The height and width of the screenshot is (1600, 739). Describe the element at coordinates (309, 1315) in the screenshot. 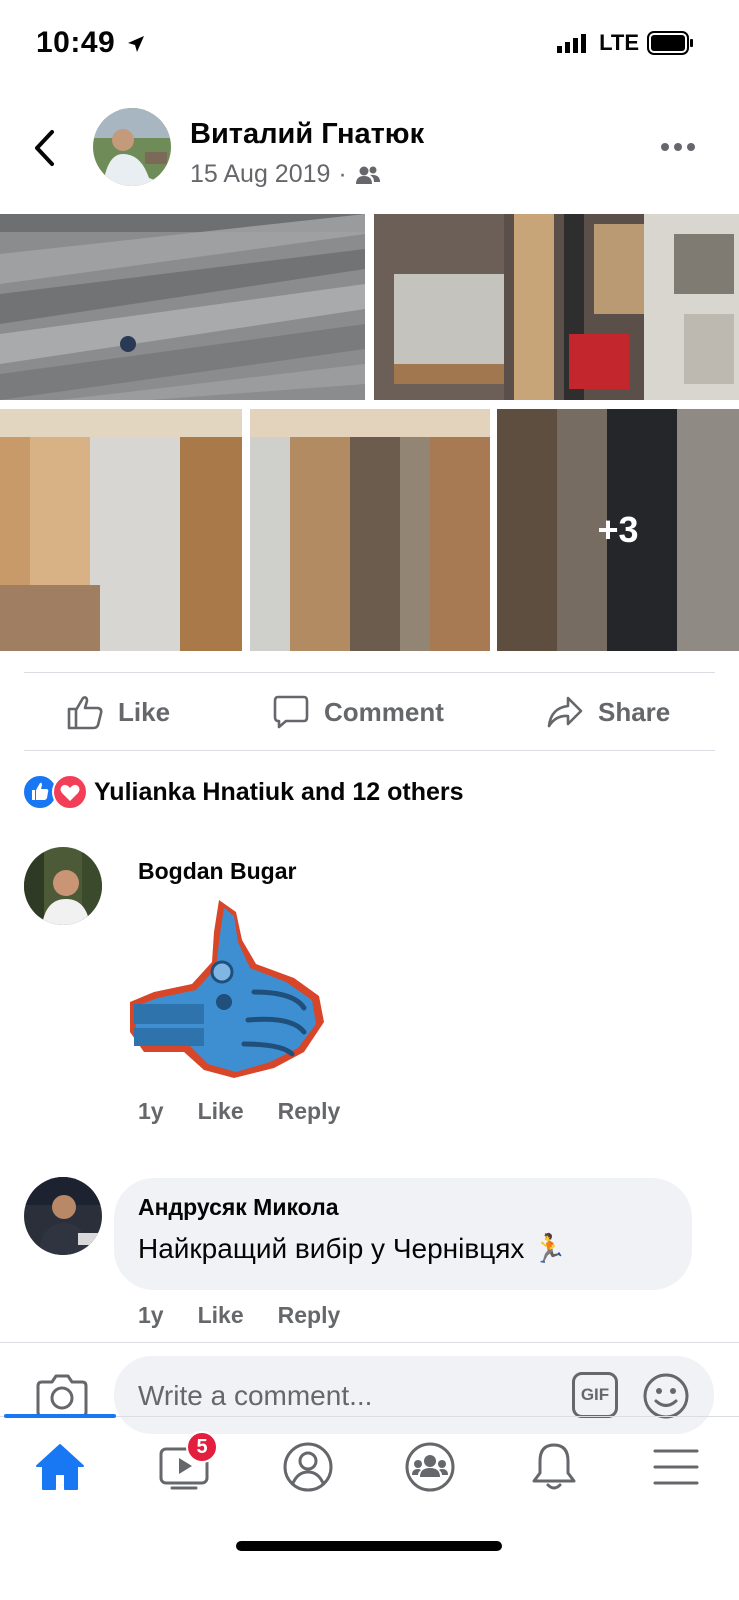

I see `comment-2-reply-button: Reply` at that location.